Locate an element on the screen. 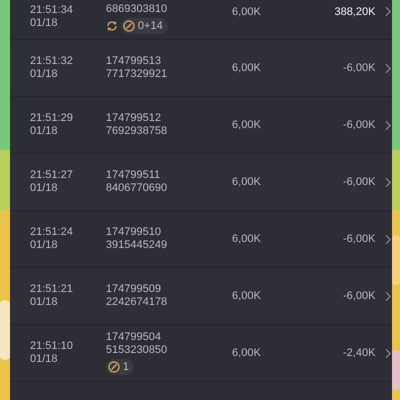 Image resolution: width=400 pixels, height=400 pixels. round-id: 5153230850 is located at coordinates (137, 350).